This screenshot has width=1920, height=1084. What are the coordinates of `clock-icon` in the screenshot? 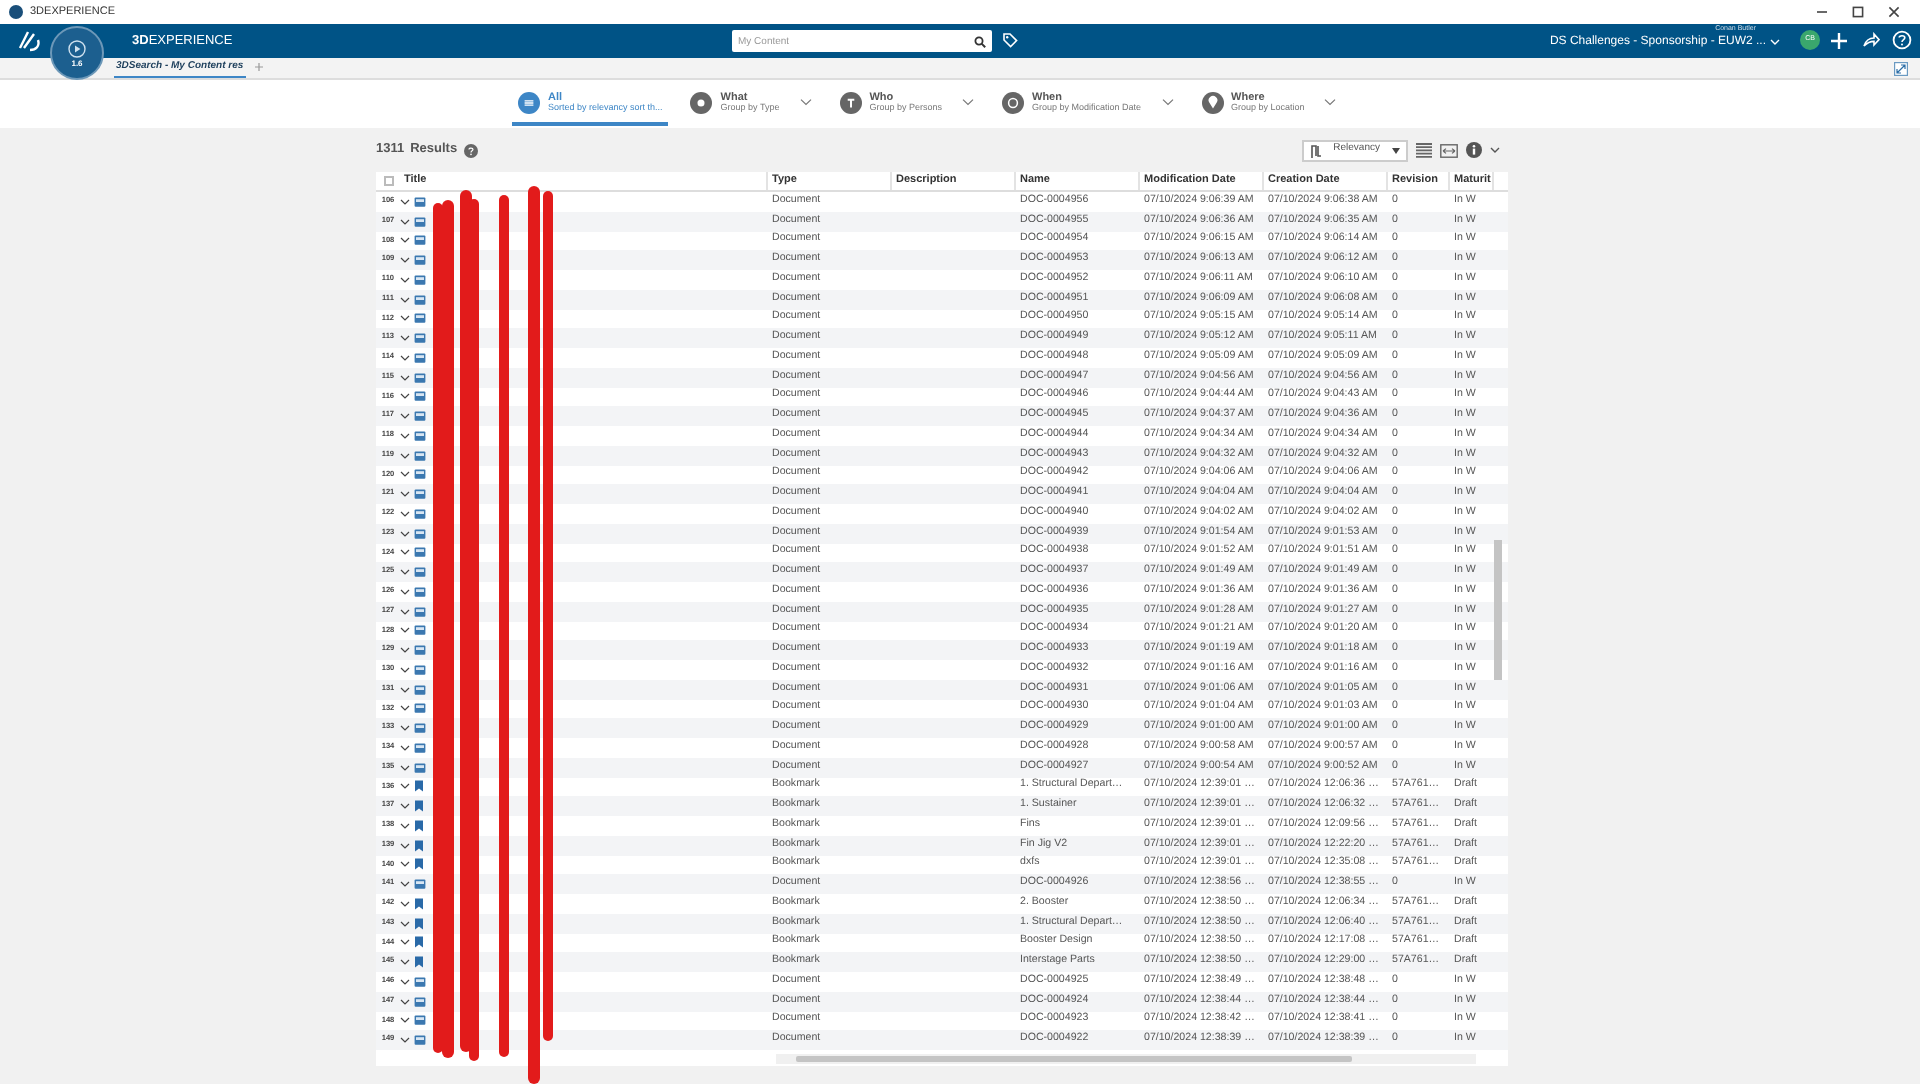 It's located at (1013, 102).